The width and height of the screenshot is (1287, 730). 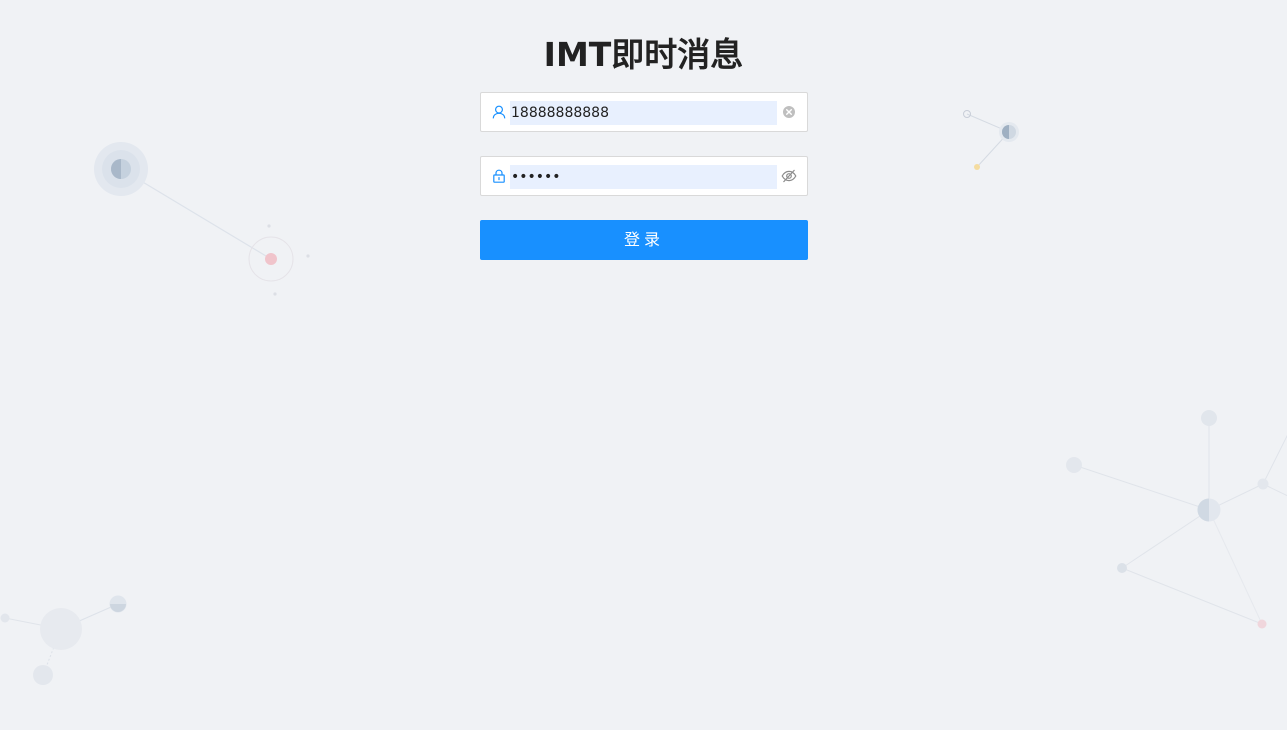 I want to click on eye-invisible-icon, so click(x=789, y=176).